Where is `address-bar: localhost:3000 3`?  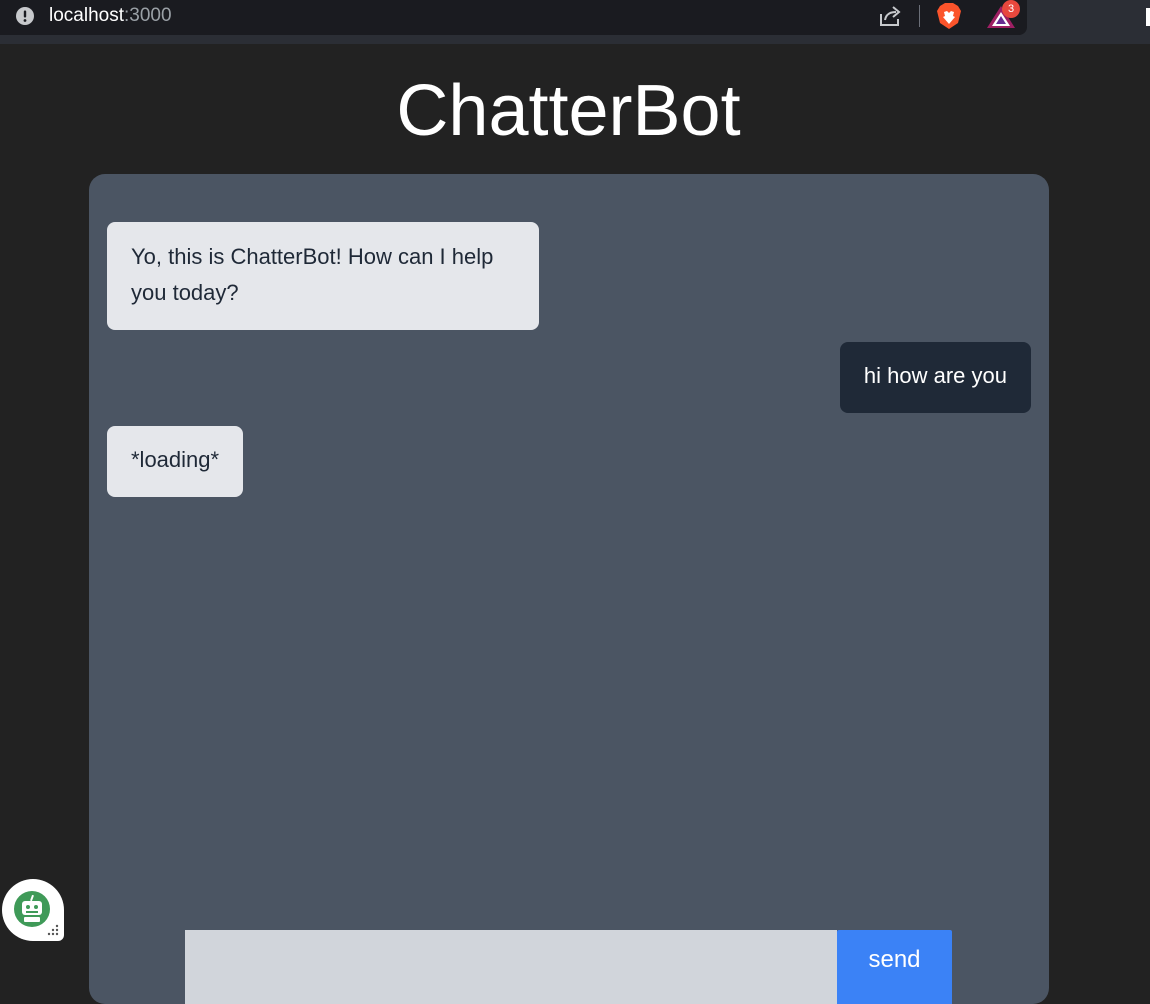 address-bar: localhost:3000 3 is located at coordinates (513, 17).